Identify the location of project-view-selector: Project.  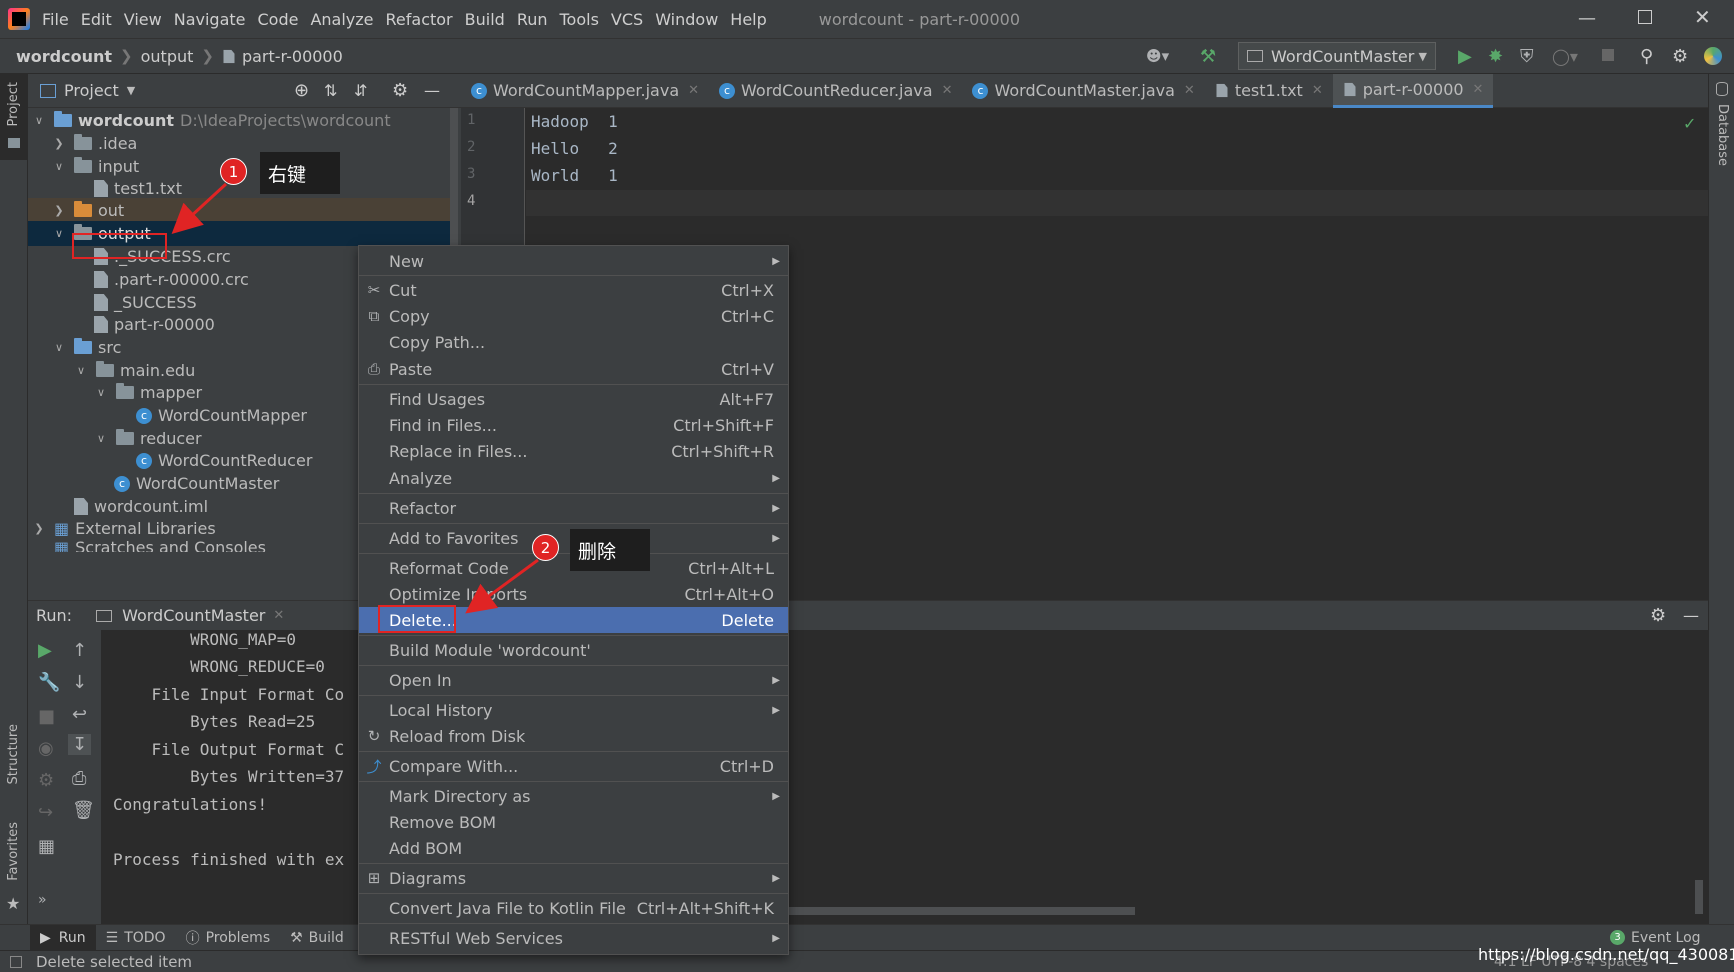
(91, 90).